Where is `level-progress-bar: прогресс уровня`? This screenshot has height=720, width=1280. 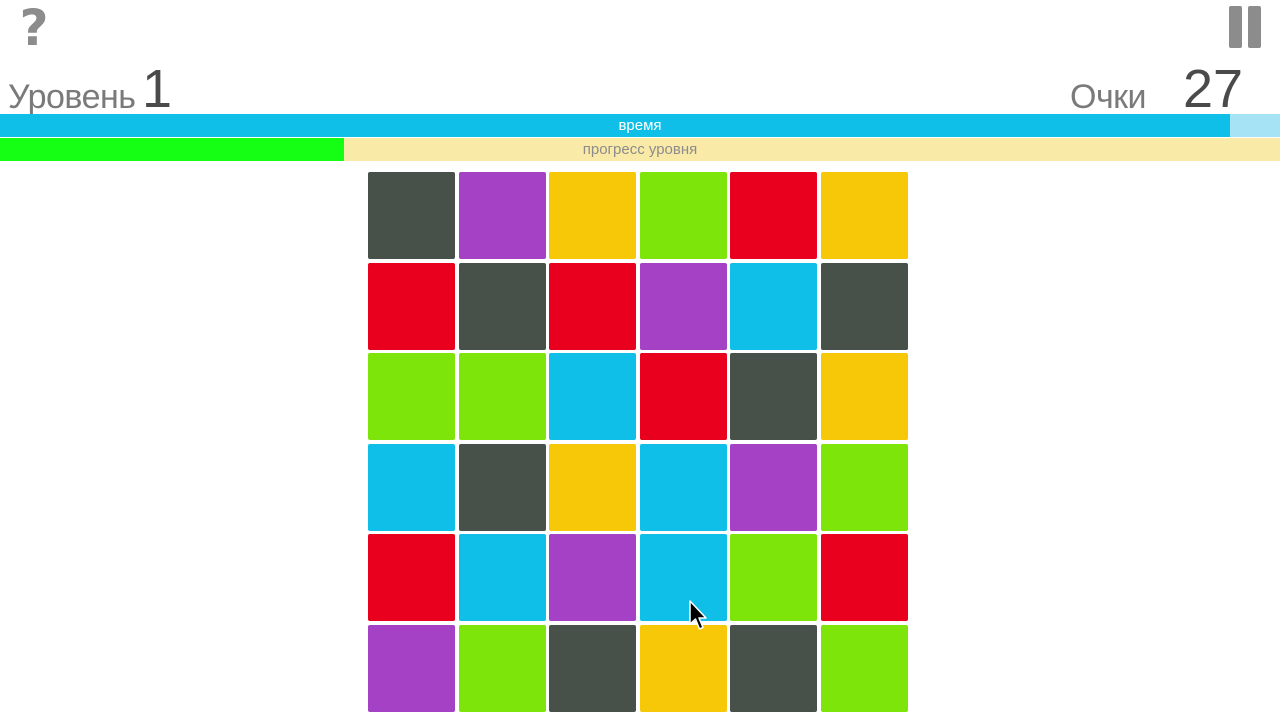 level-progress-bar: прогресс уровня is located at coordinates (640, 149).